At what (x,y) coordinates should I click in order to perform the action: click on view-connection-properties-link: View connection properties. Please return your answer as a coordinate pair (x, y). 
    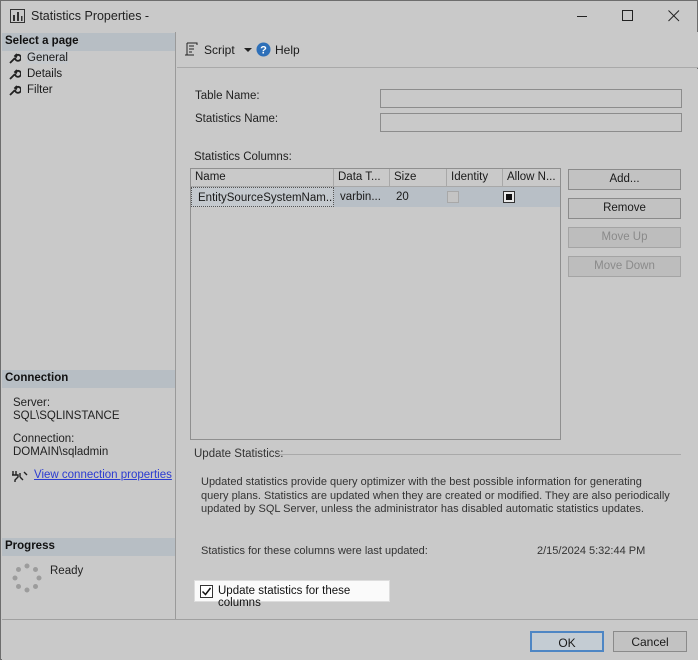
    Looking at the image, I should click on (103, 475).